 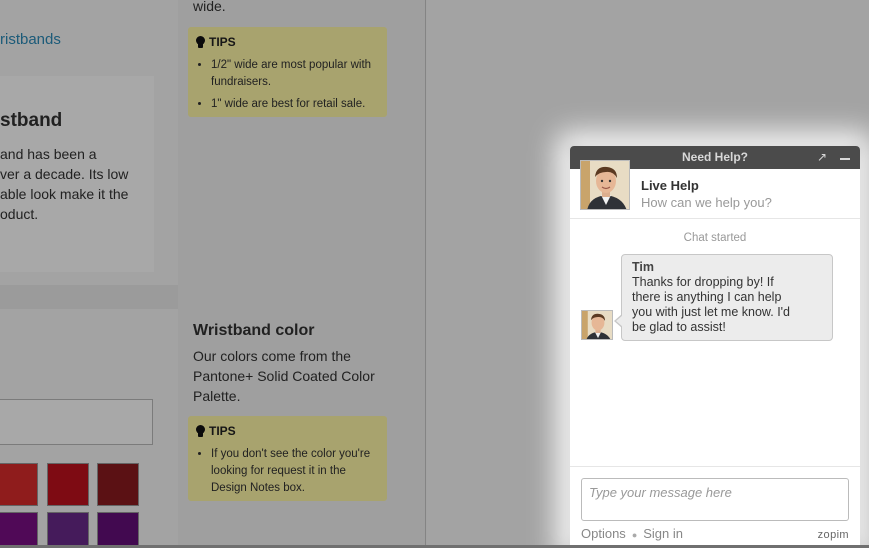 What do you see at coordinates (715, 238) in the screenshot?
I see `chat-status: Chat started` at bounding box center [715, 238].